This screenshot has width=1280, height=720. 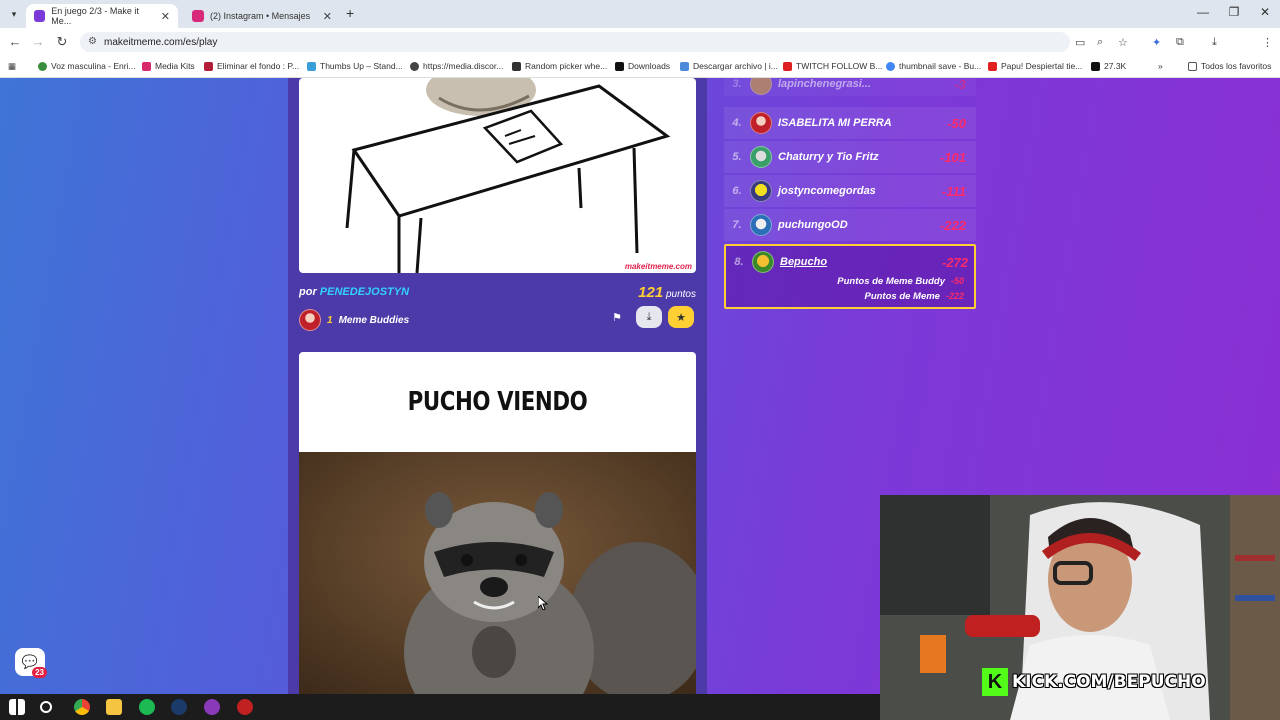 I want to click on leaderboard-row: 4. ISABELITA MI PERRA -50, so click(x=850, y=123).